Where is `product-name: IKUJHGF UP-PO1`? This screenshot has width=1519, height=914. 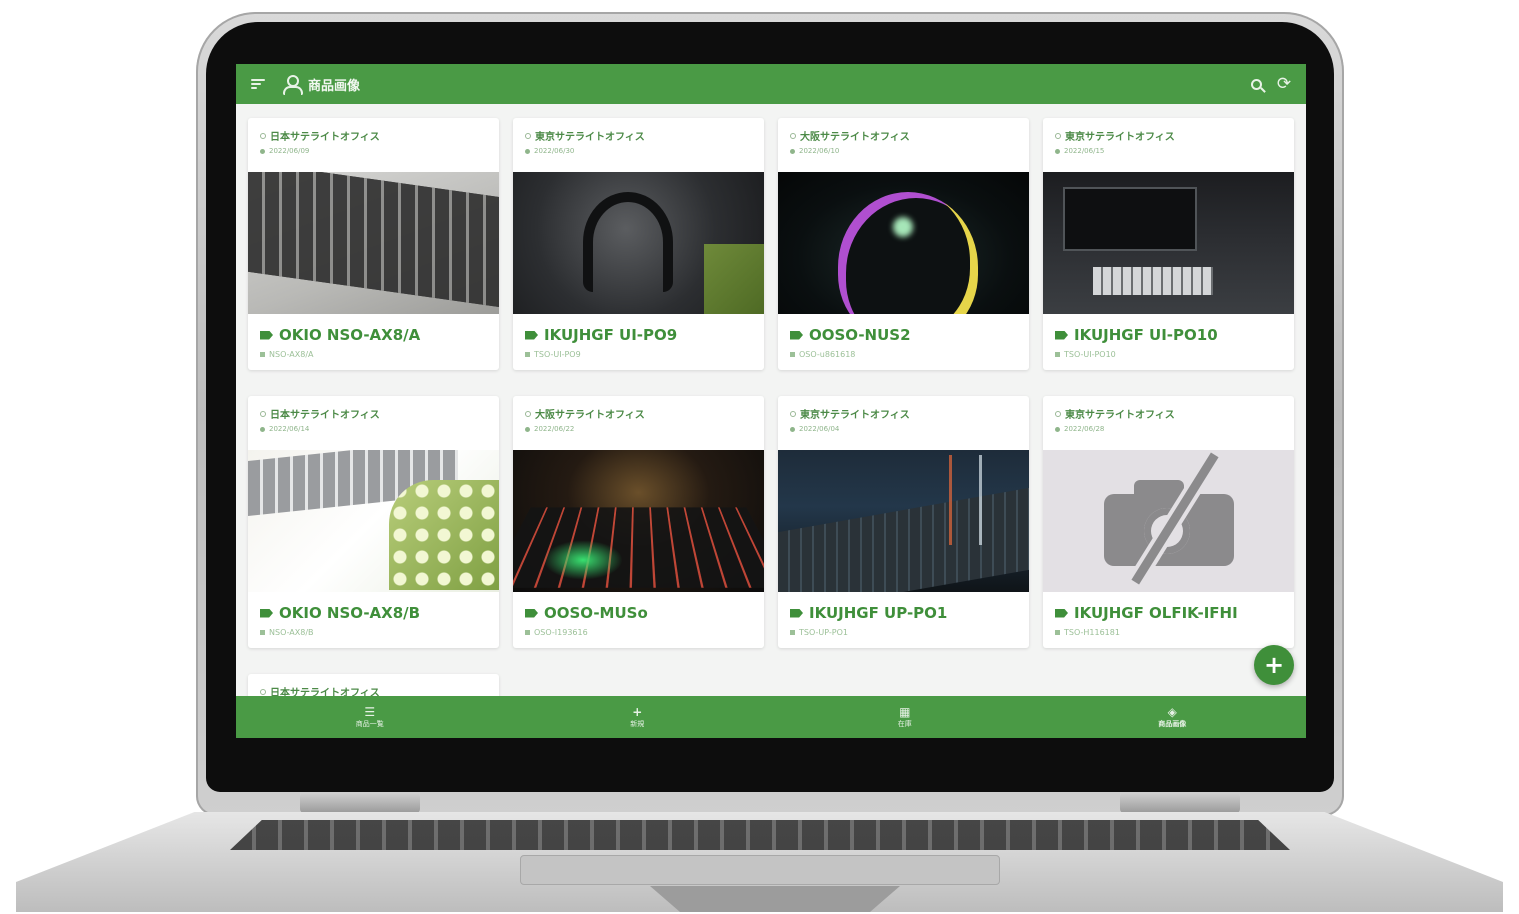 product-name: IKUJHGF UP-PO1 is located at coordinates (903, 613).